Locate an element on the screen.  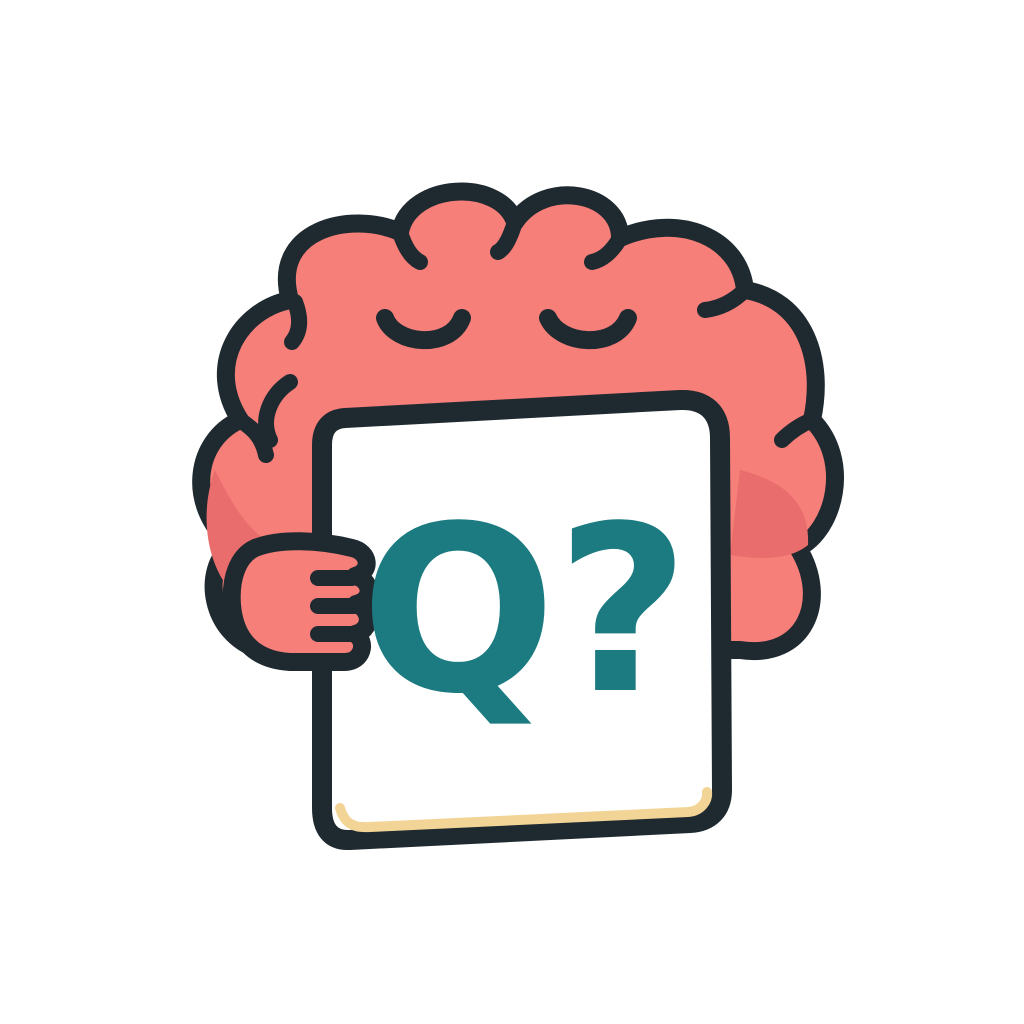
card-question-text: Q? is located at coordinates (525, 611).